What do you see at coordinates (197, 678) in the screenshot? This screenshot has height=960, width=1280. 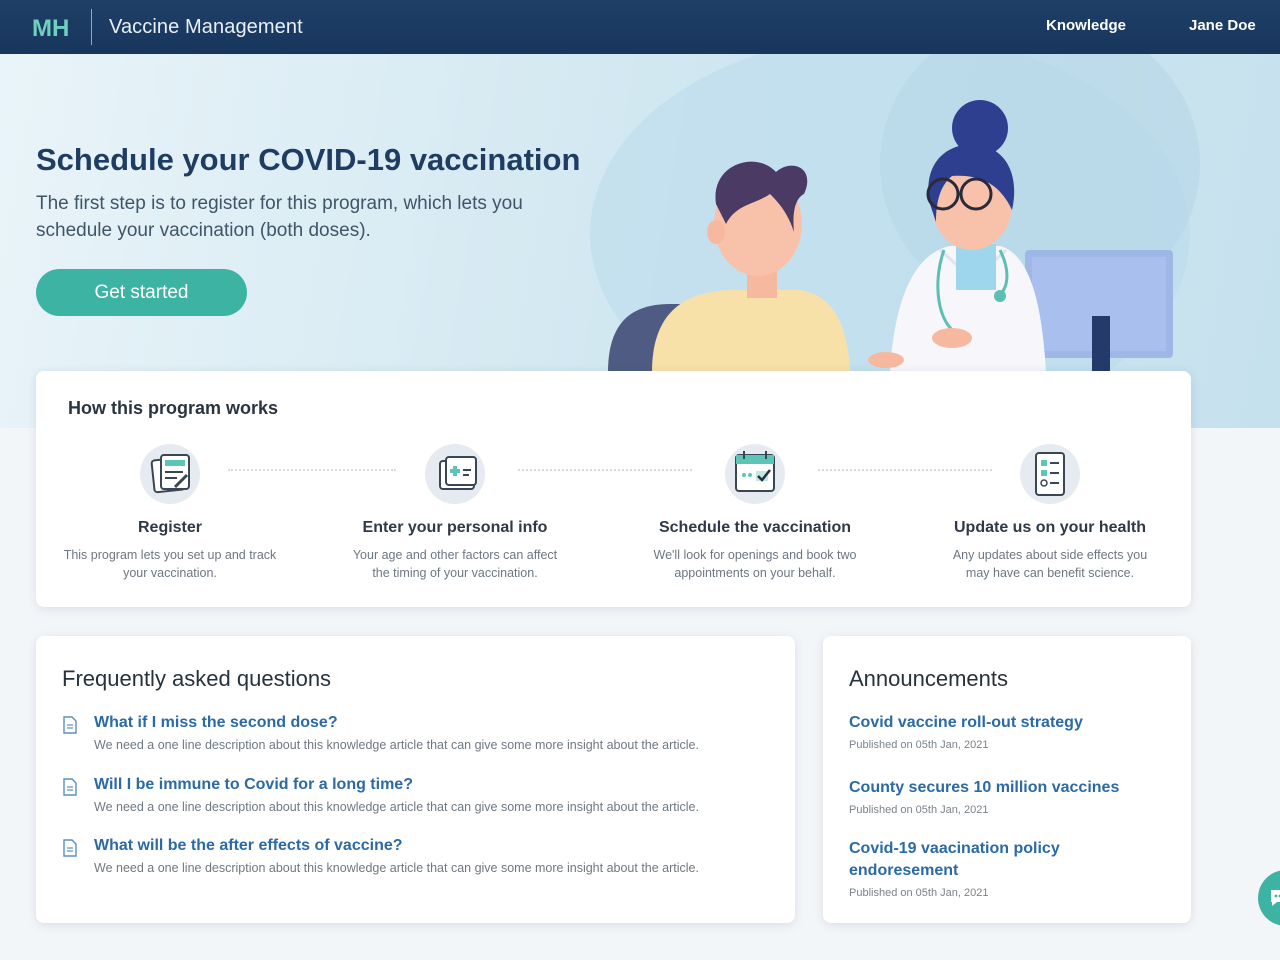 I see `faq-title: Frequently asked questions` at bounding box center [197, 678].